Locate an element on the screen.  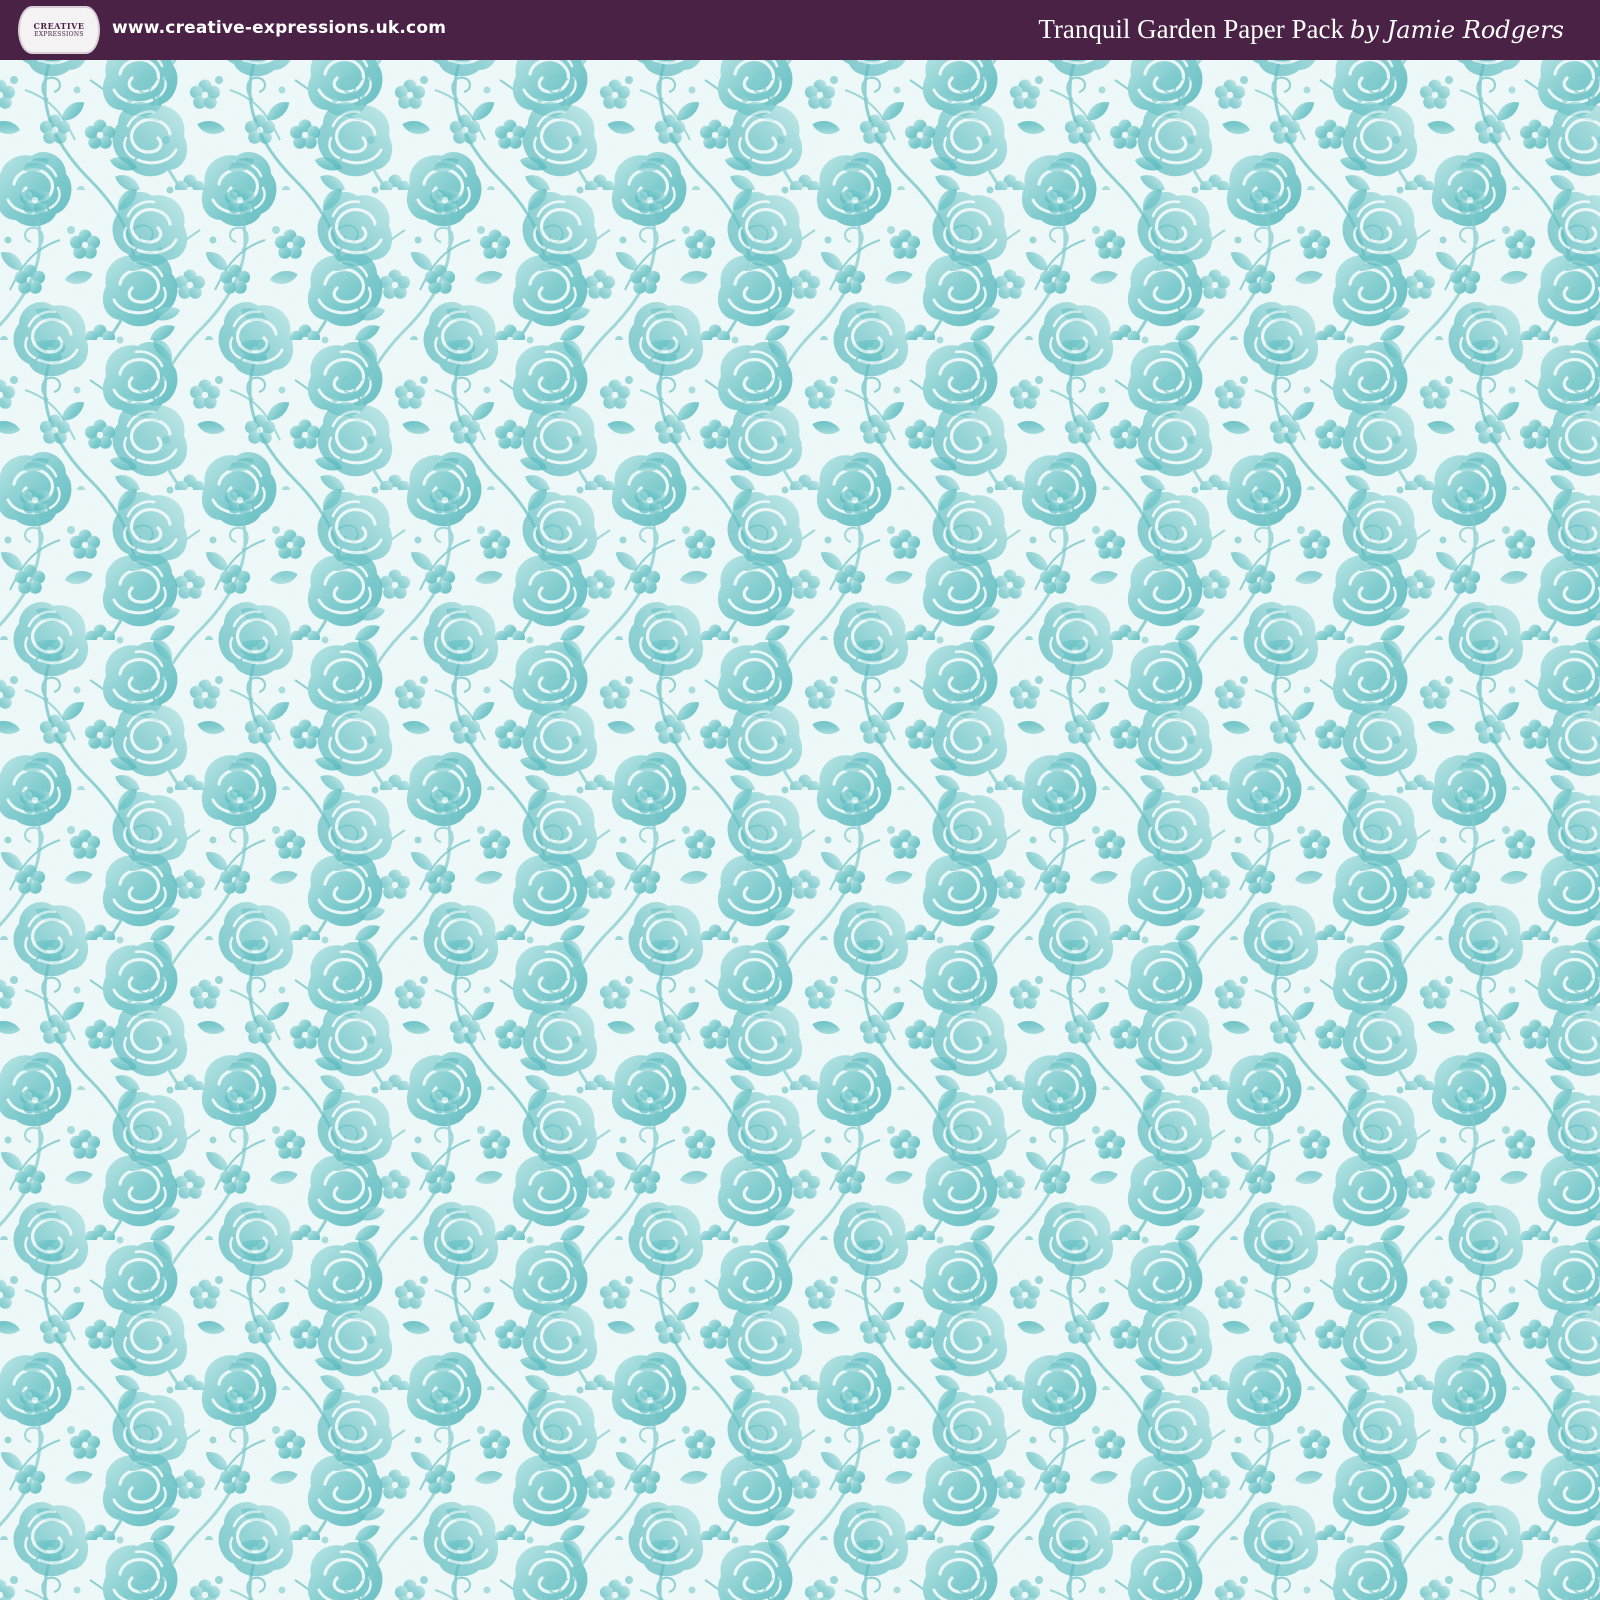
designer-byline: by Jamie Rodgers is located at coordinates (1457, 30).